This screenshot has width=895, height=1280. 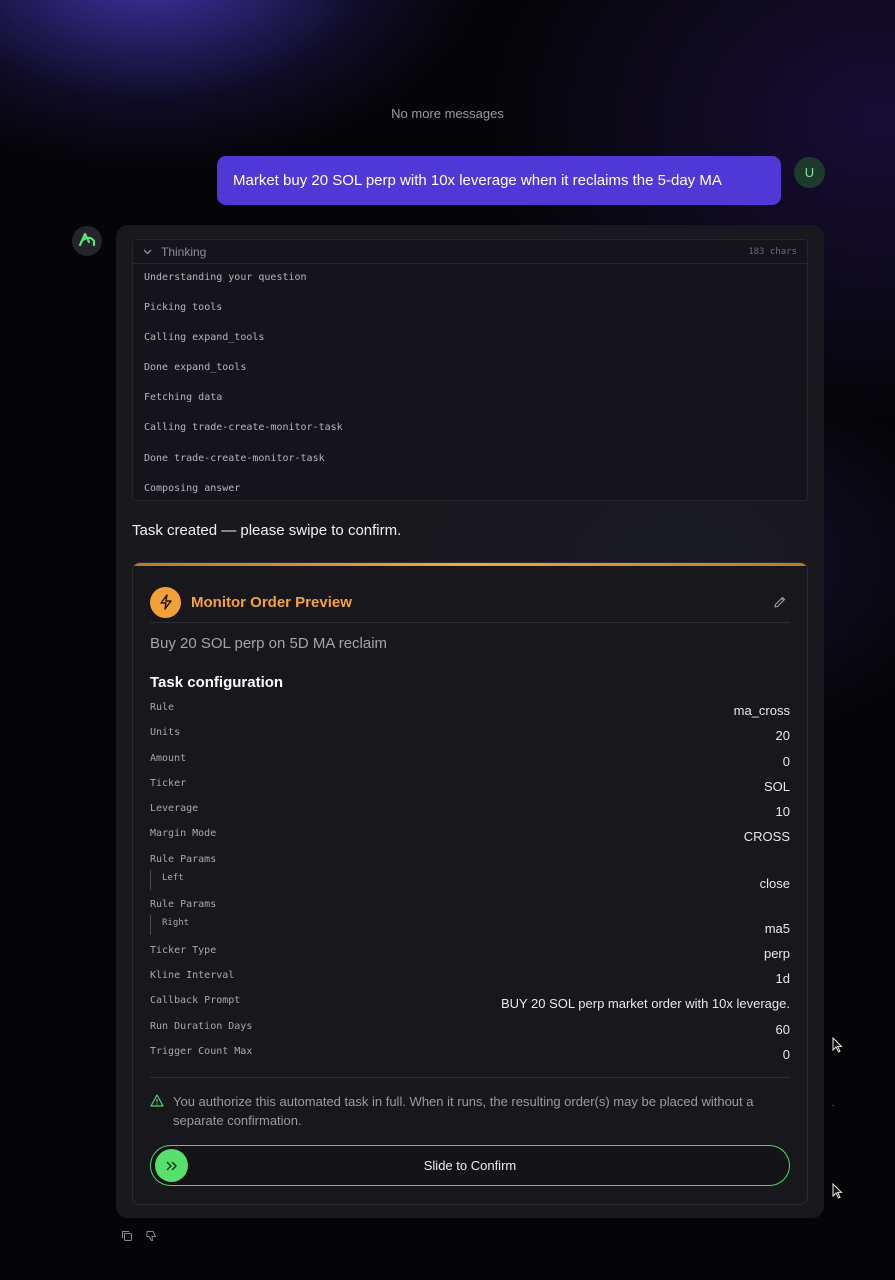 I want to click on slide-to-confirm-label: Slide to Confirm, so click(x=470, y=1165).